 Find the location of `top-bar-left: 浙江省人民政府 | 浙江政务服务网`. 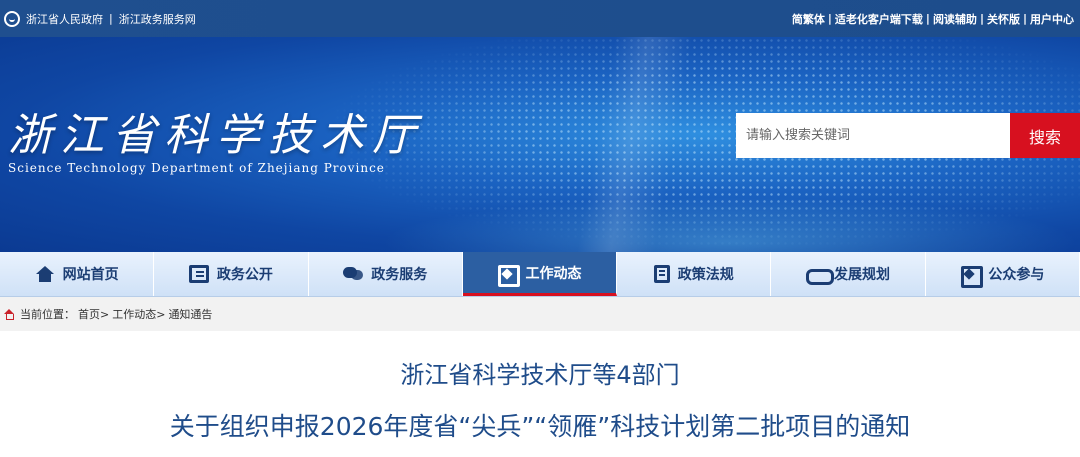

top-bar-left: 浙江省人民政府 | 浙江政务服务网 is located at coordinates (100, 18).